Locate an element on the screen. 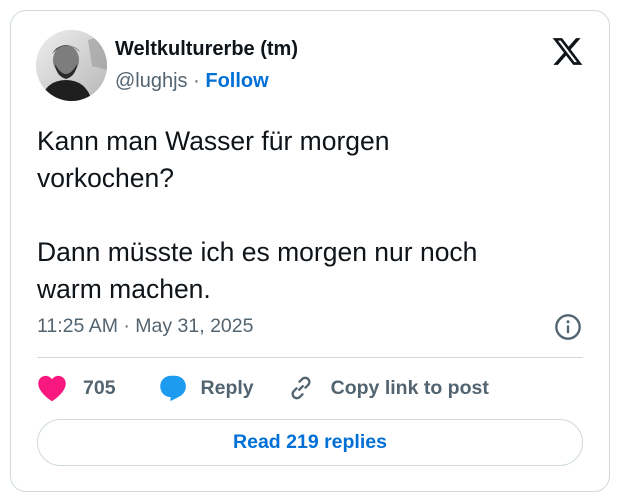 Image resolution: width=620 pixels, height=502 pixels. avatar-image is located at coordinates (71, 65).